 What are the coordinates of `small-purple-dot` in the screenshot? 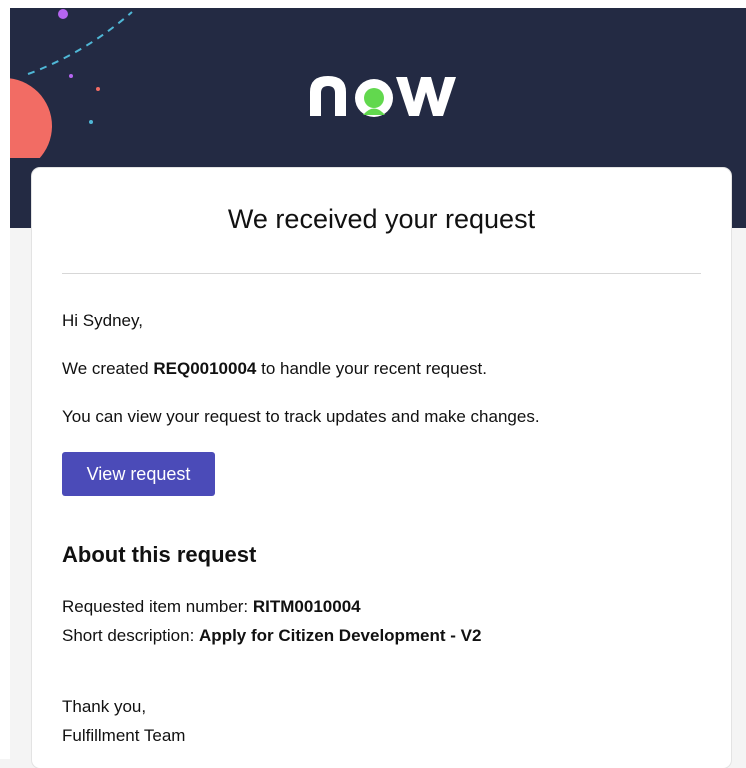 It's located at (71, 76).